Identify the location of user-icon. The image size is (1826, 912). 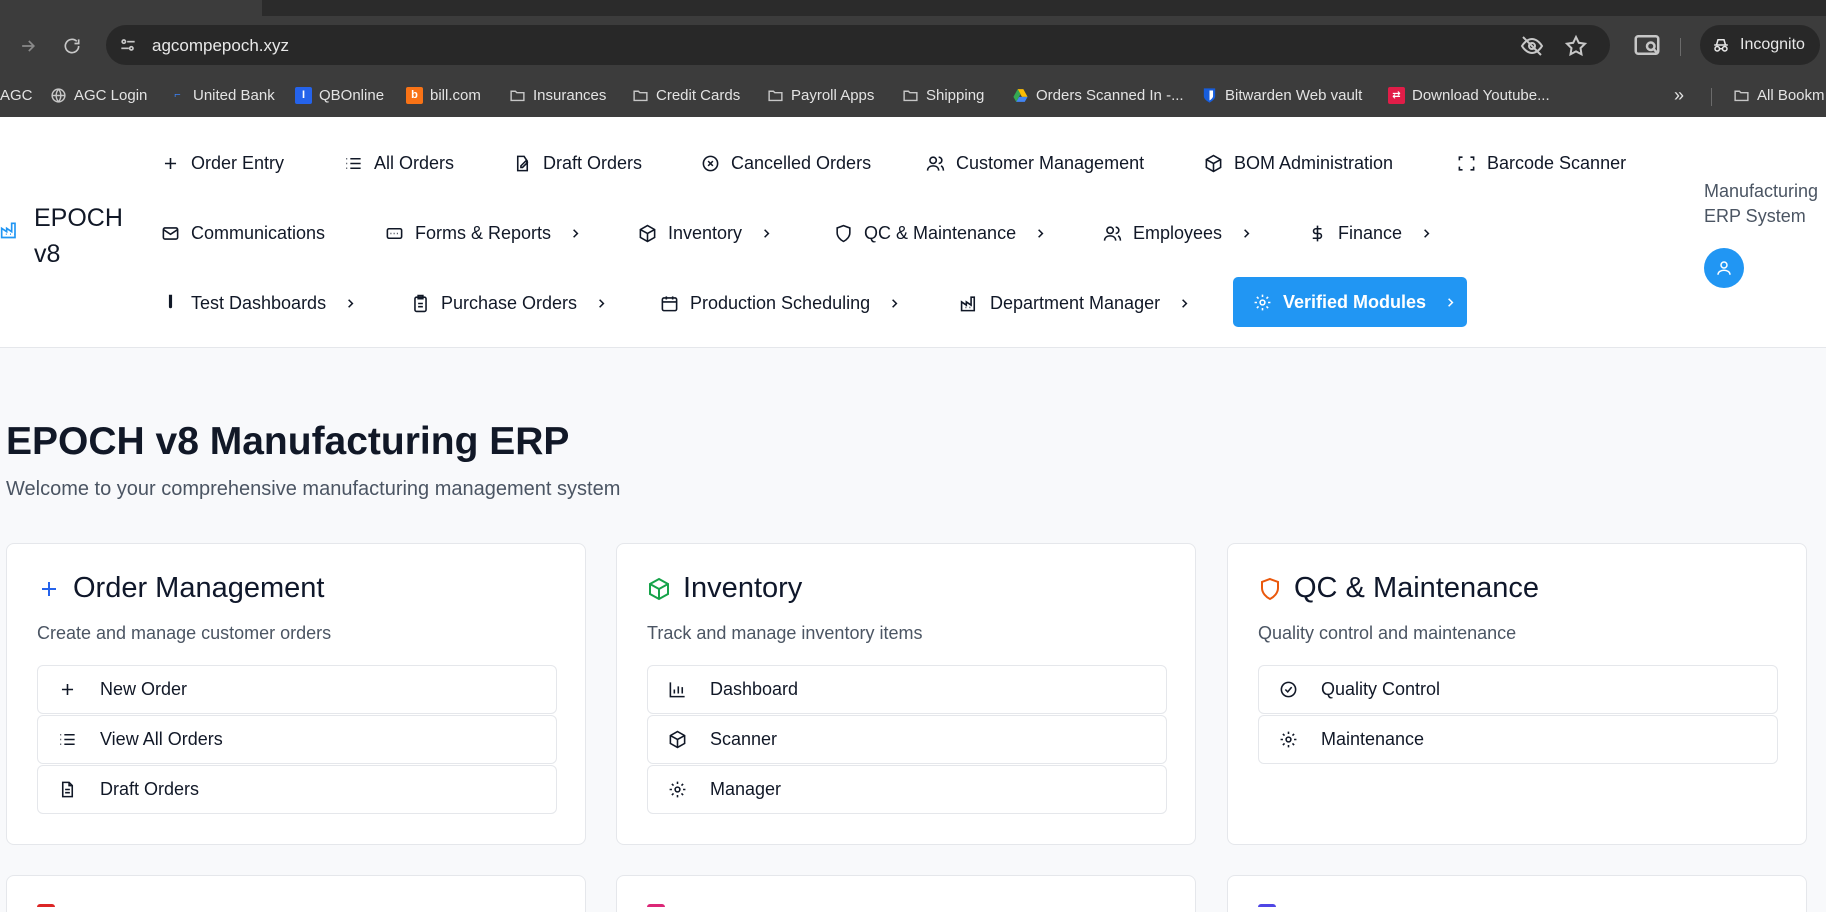
(1724, 268).